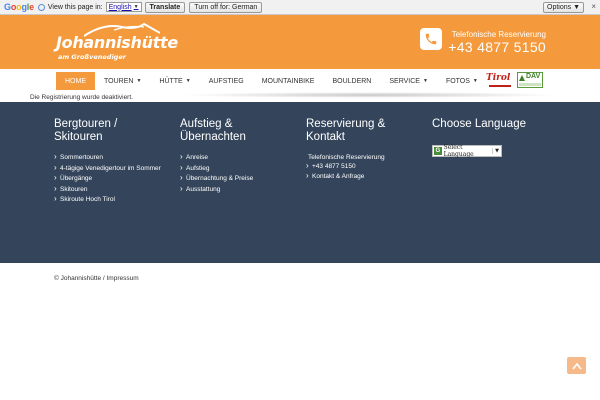 The image size is (600, 400). I want to click on nav-item-fotos: FOTOS ▼, so click(462, 81).